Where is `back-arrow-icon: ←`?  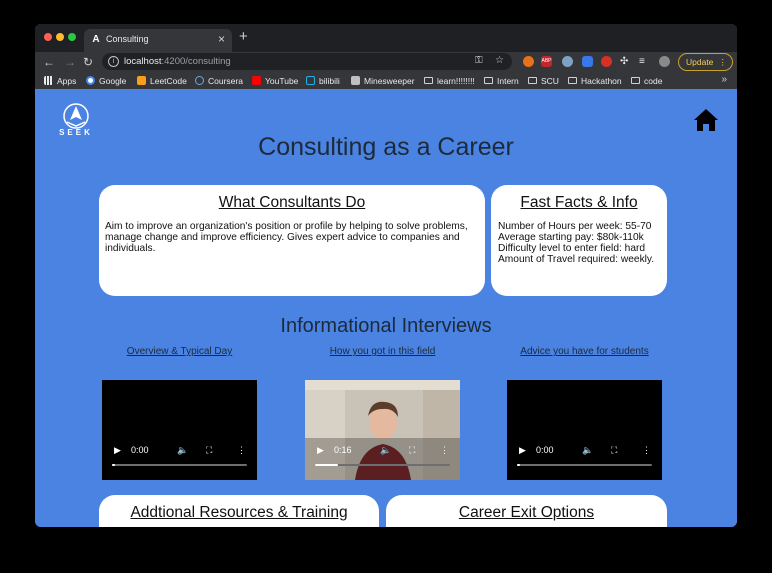
back-arrow-icon: ← is located at coordinates (49, 62).